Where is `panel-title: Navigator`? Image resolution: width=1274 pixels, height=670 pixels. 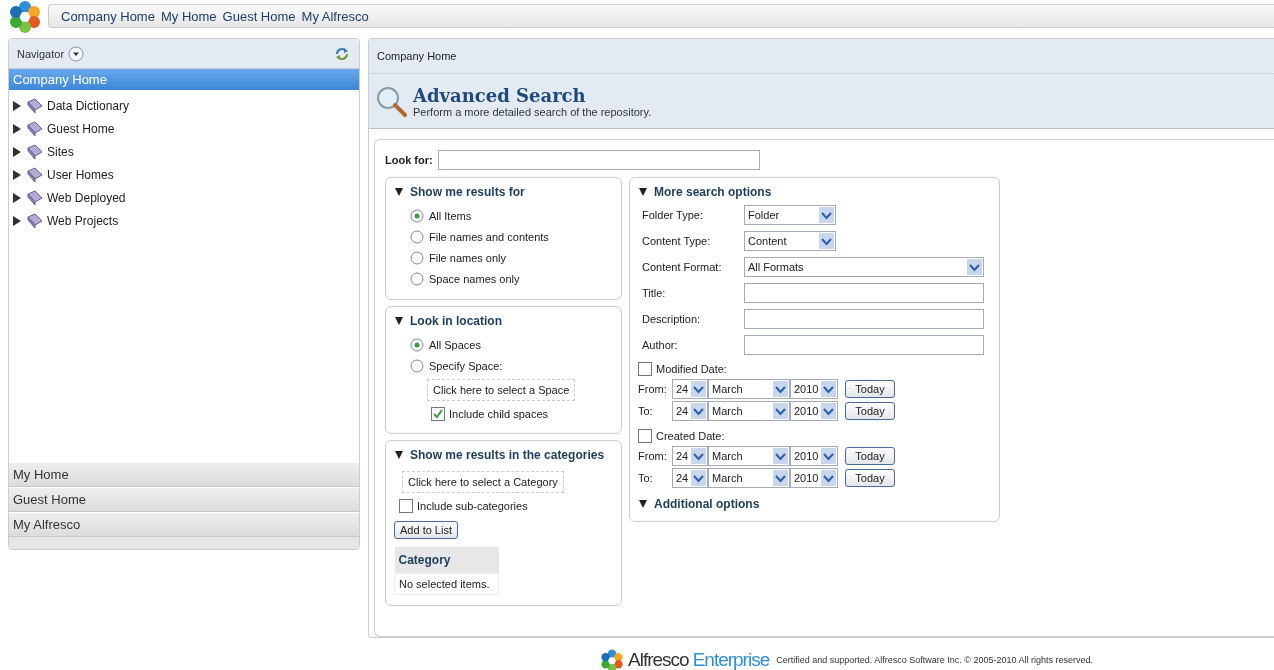
panel-title: Navigator is located at coordinates (41, 53).